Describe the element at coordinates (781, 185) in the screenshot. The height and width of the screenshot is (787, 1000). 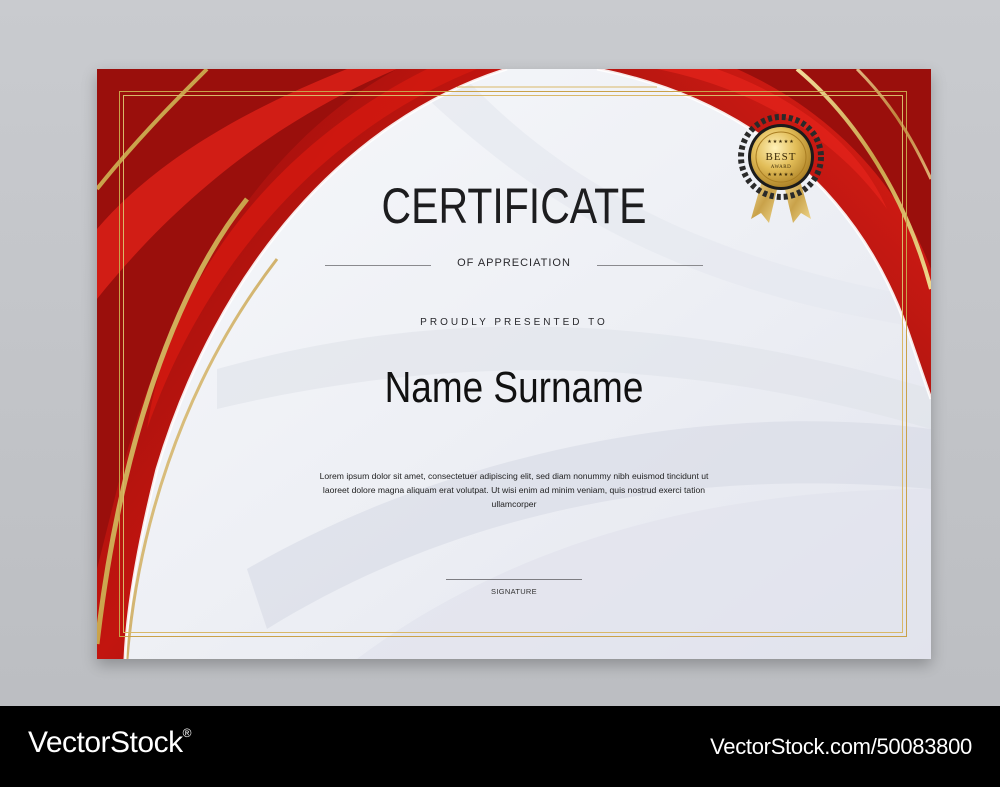
I see `award-badge: ★★★★★ BEST AWARD ★★★★★` at that location.